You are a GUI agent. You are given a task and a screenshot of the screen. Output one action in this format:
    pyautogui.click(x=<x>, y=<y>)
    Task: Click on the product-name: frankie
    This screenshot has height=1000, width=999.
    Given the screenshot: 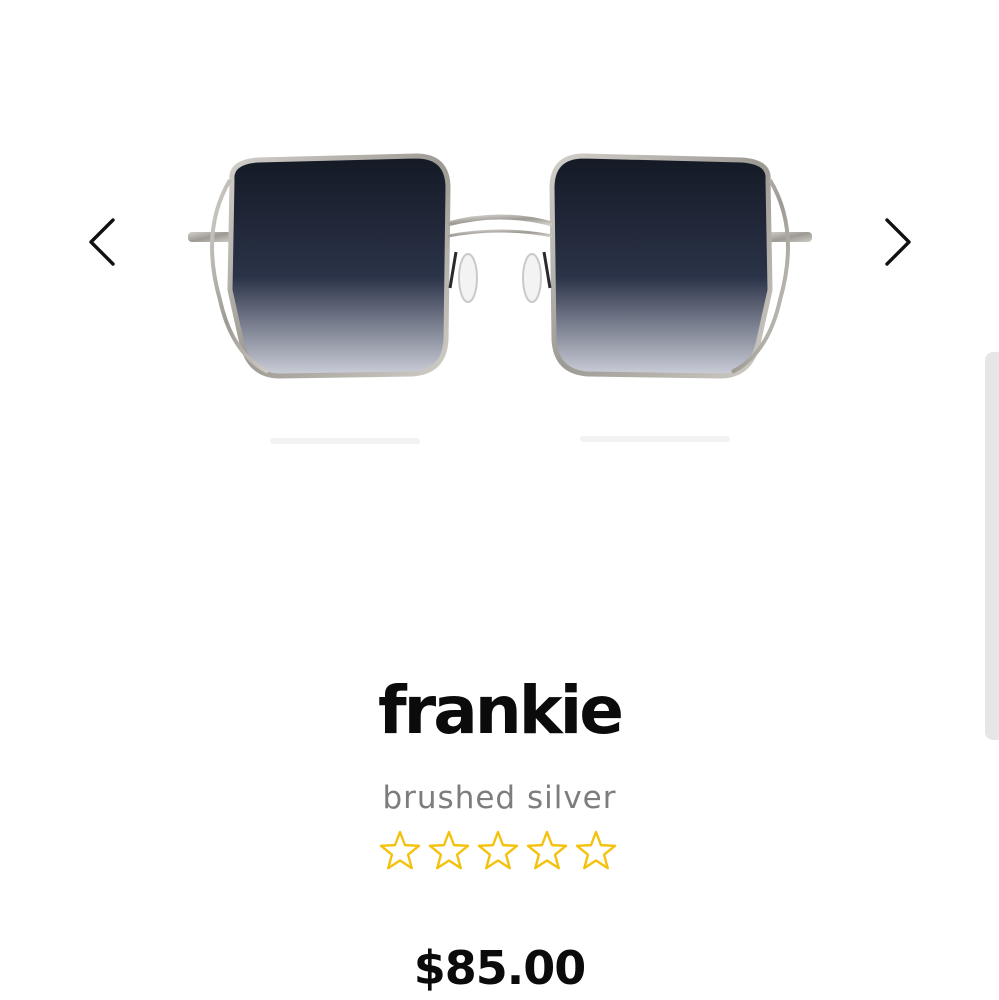 What is the action you would take?
    pyautogui.click(x=500, y=710)
    